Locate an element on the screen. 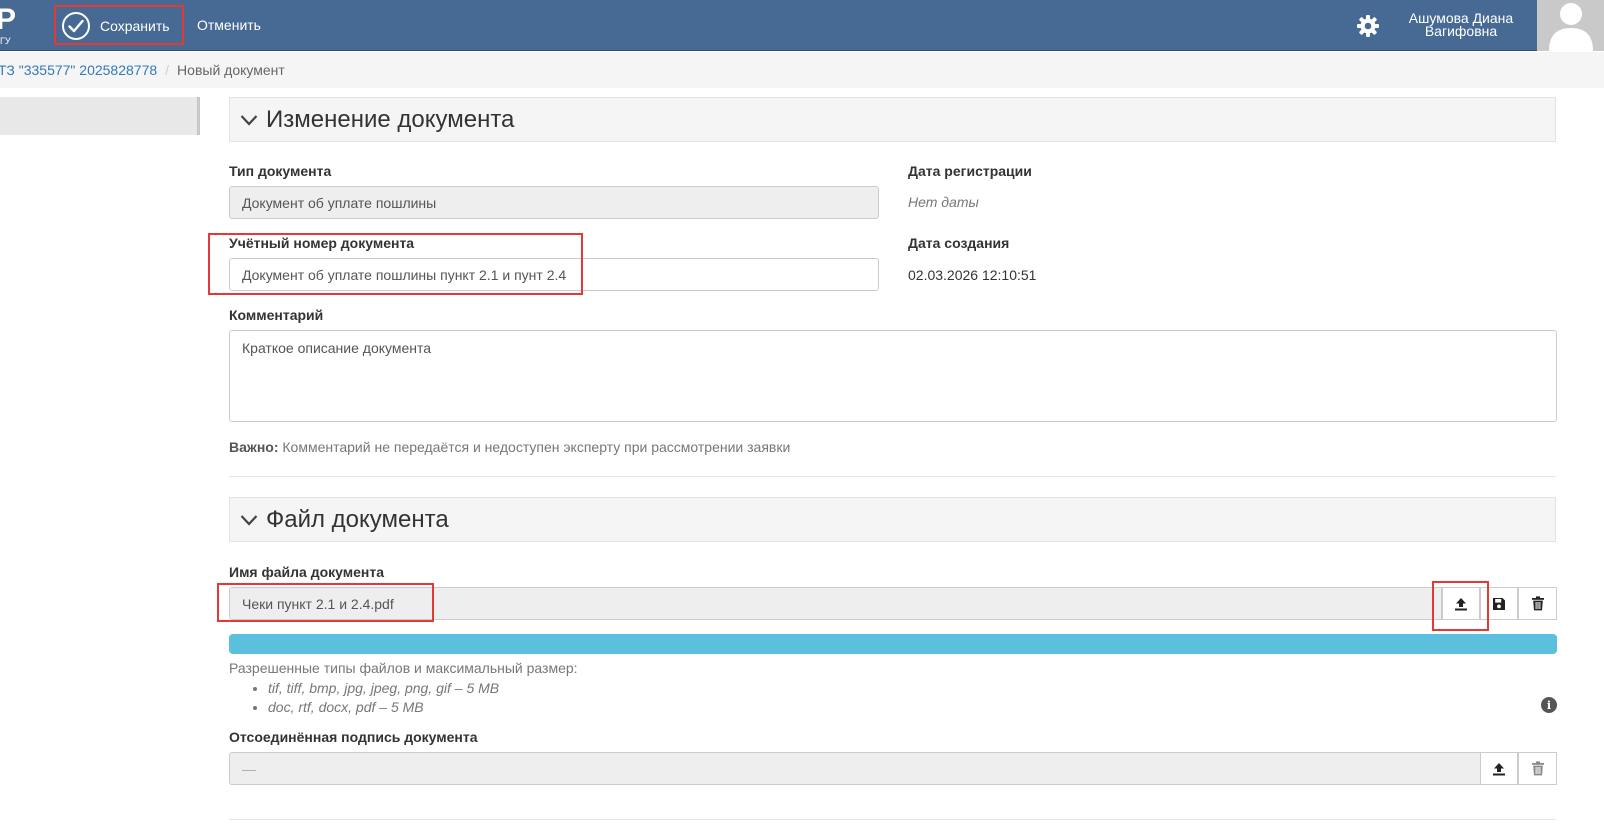 This screenshot has height=839, width=1604. section-header-edit-document: Изменение документа is located at coordinates (892, 119).